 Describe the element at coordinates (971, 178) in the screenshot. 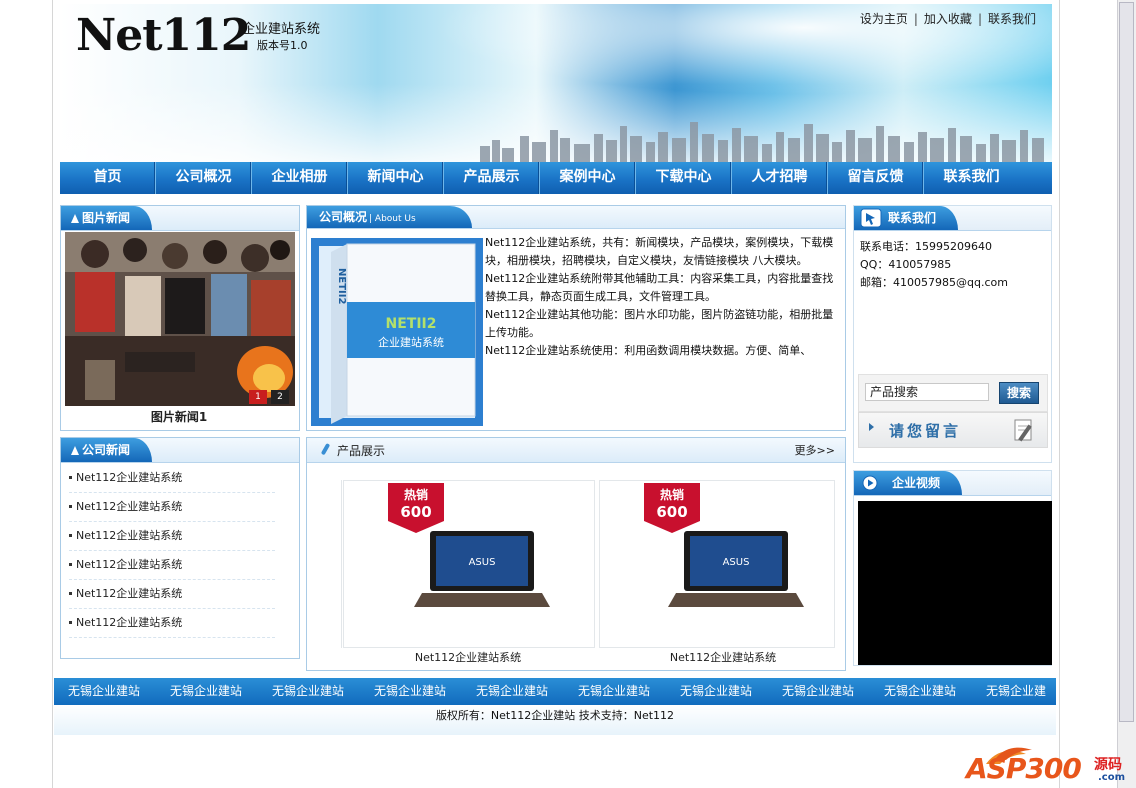

I see `nav-contact: 联系我们` at that location.